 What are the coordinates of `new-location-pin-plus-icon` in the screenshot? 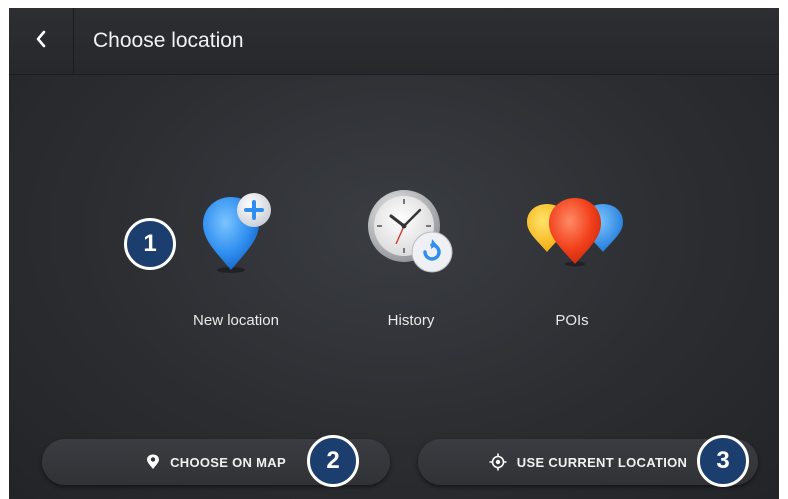 It's located at (236, 233).